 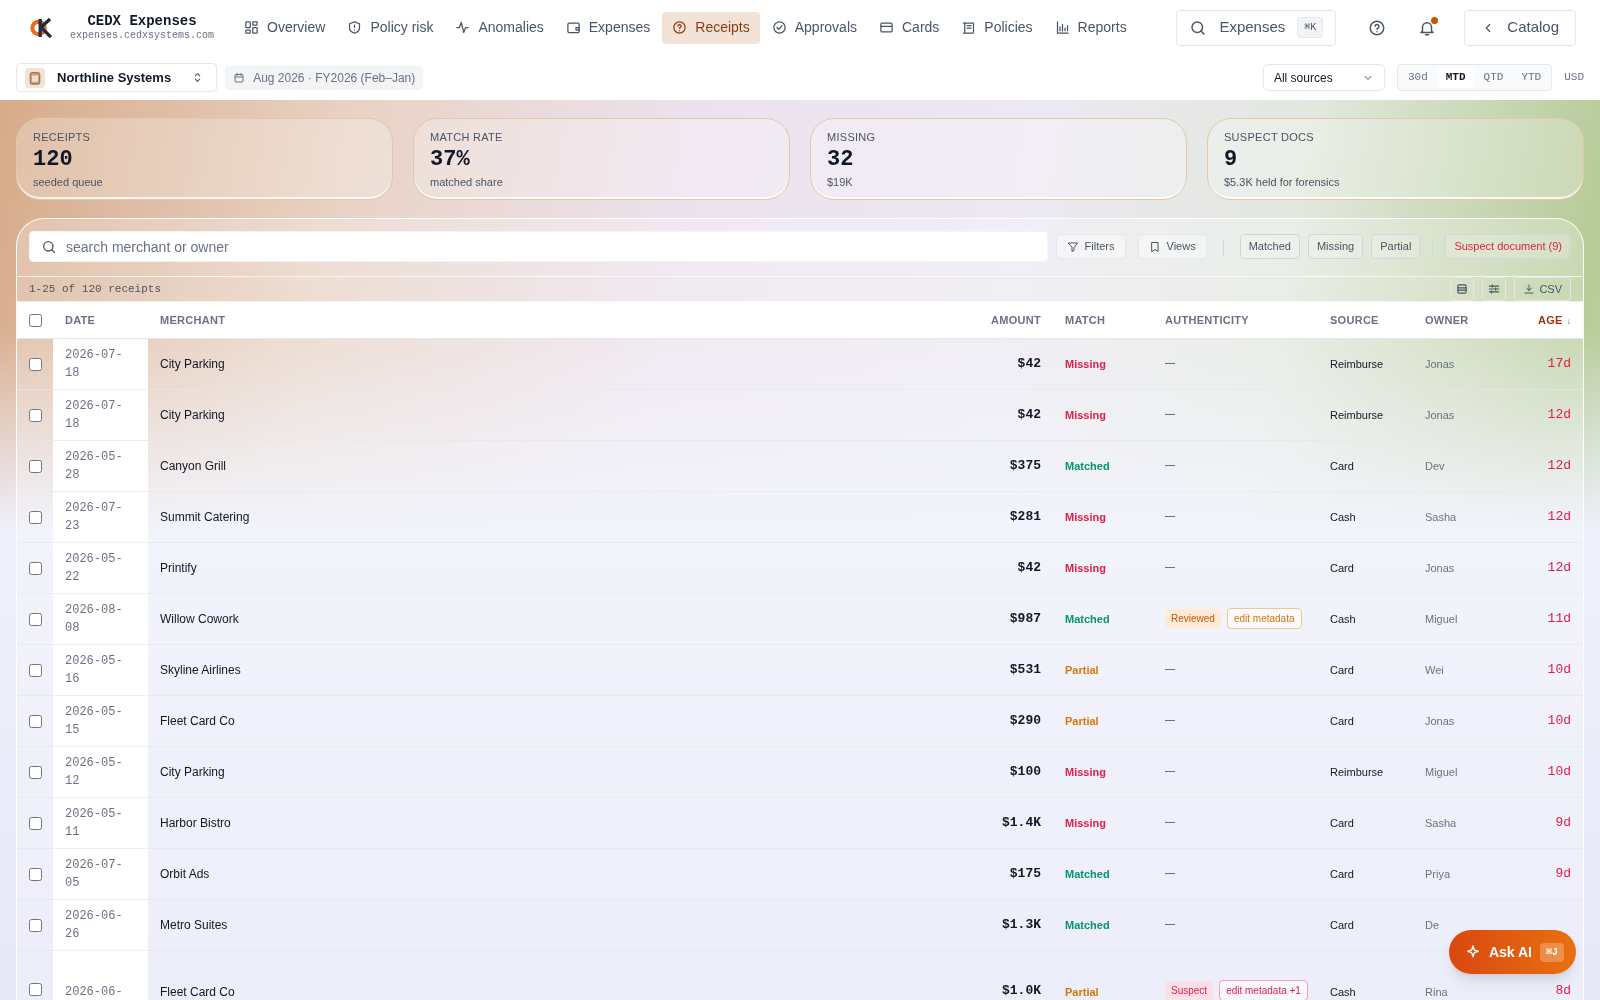 I want to click on organization-select: Northline Systems, so click(x=117, y=77).